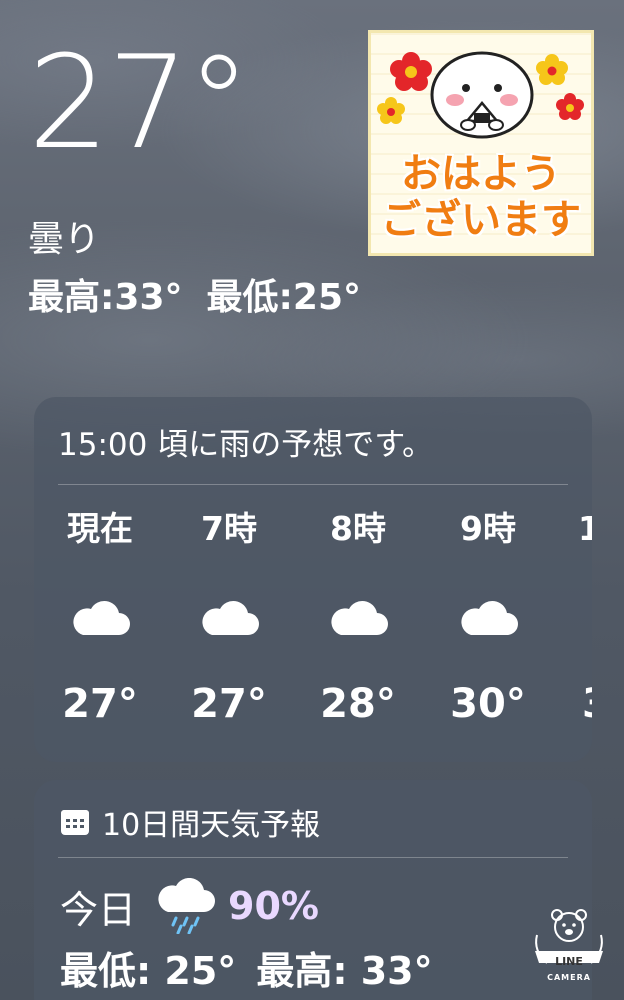 The image size is (624, 1000). I want to click on hour-column: 9時 30°, so click(488, 617).